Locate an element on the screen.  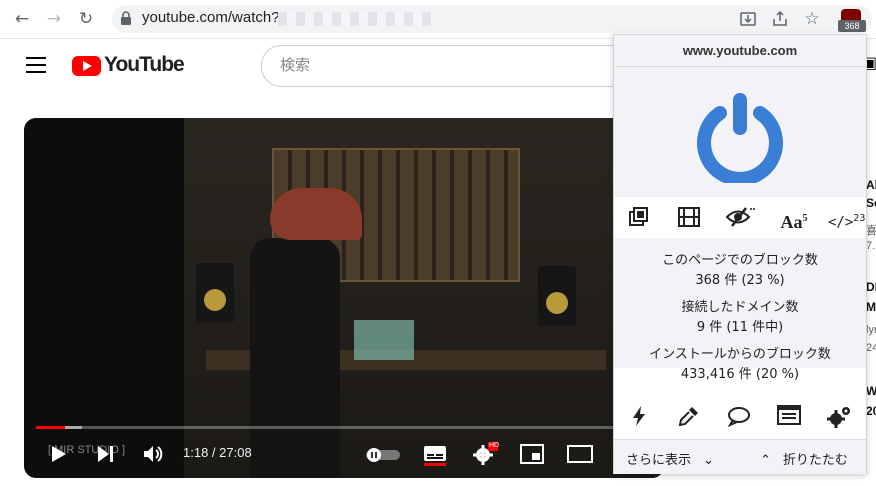
side-video-title: DI is located at coordinates (871, 287).